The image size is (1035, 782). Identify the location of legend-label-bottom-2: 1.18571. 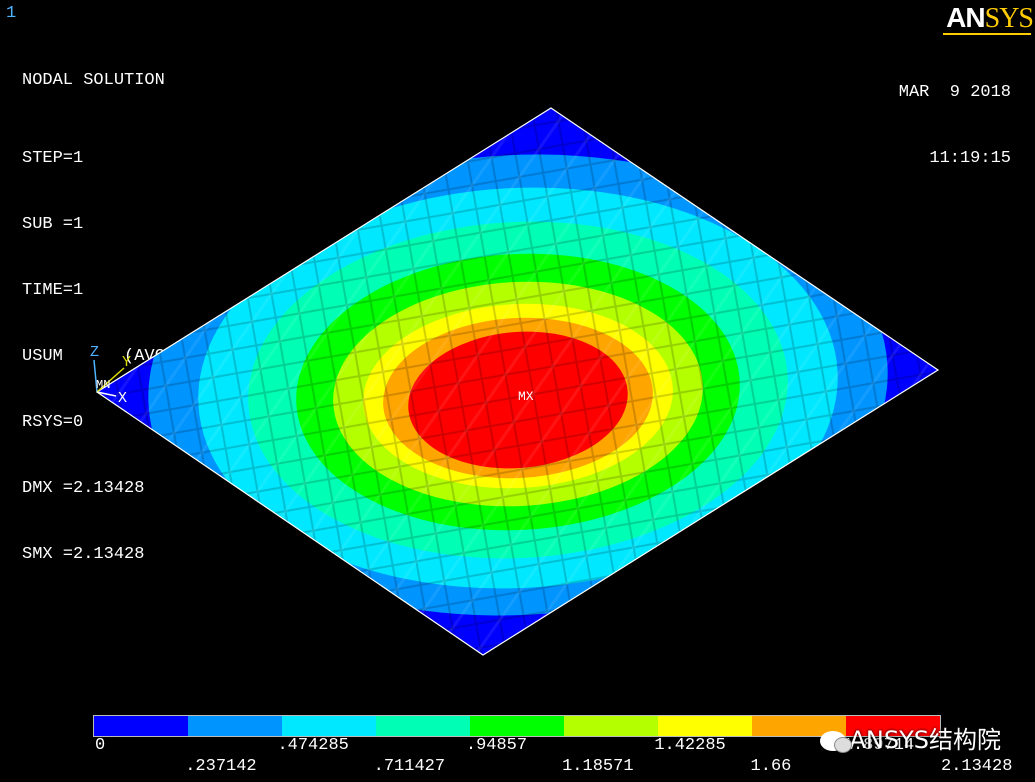
(598, 766).